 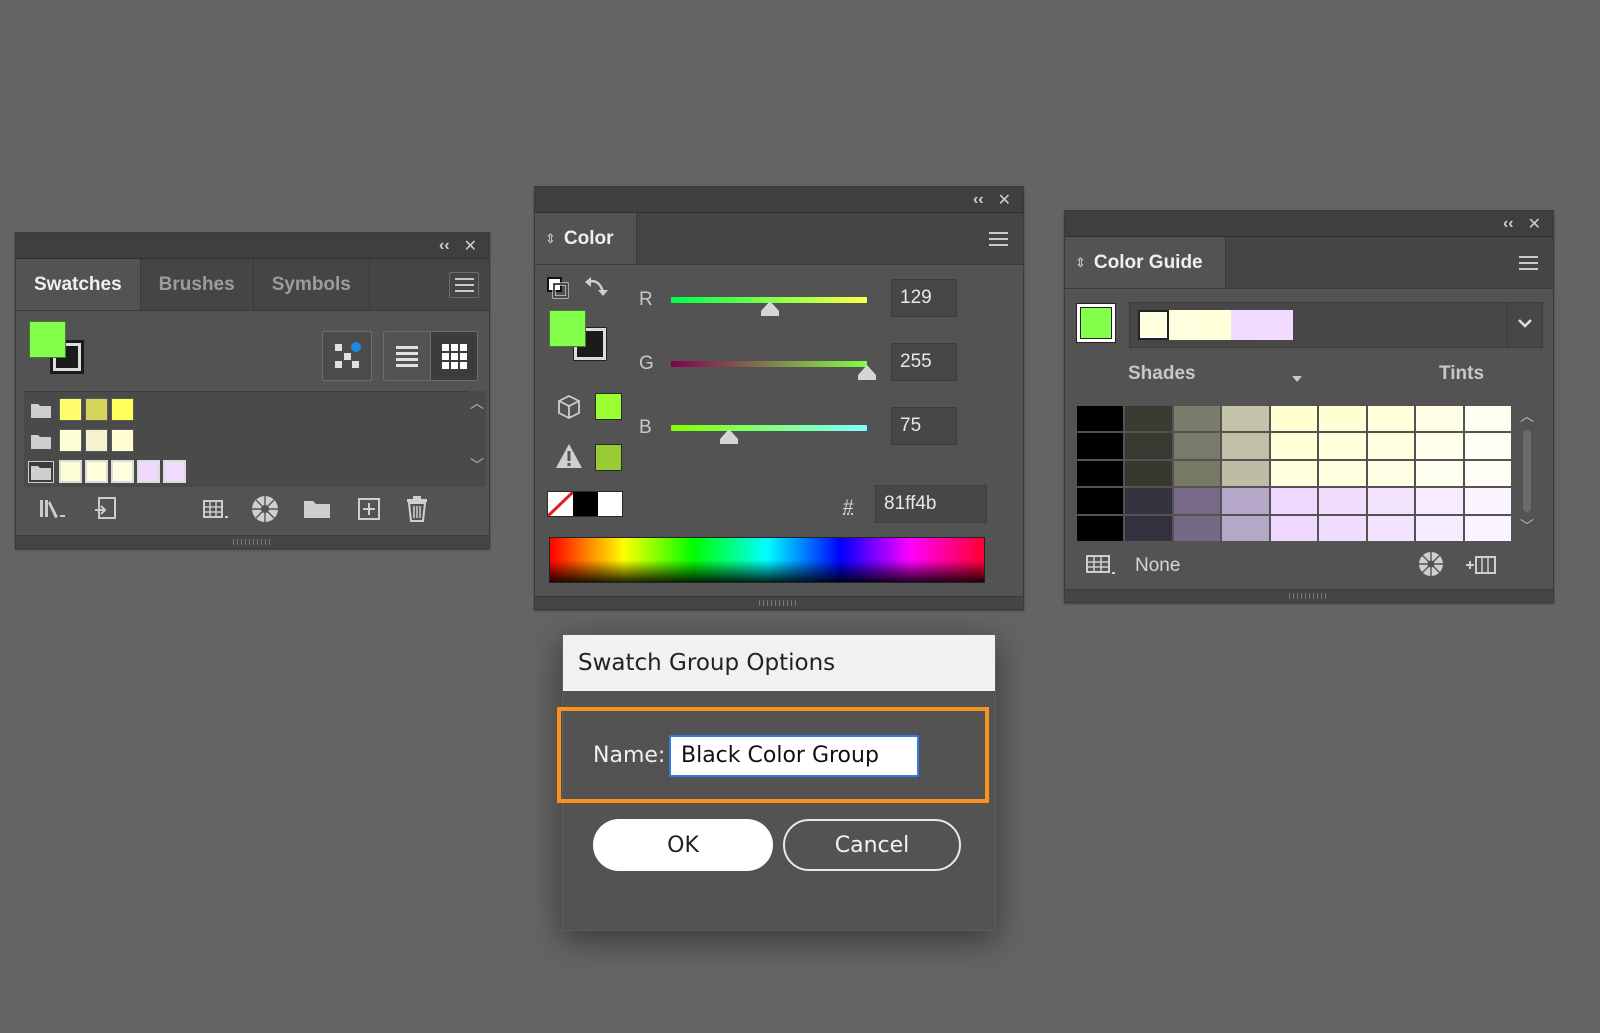 I want to click on group-name-input: Black Color Group, so click(x=794, y=756).